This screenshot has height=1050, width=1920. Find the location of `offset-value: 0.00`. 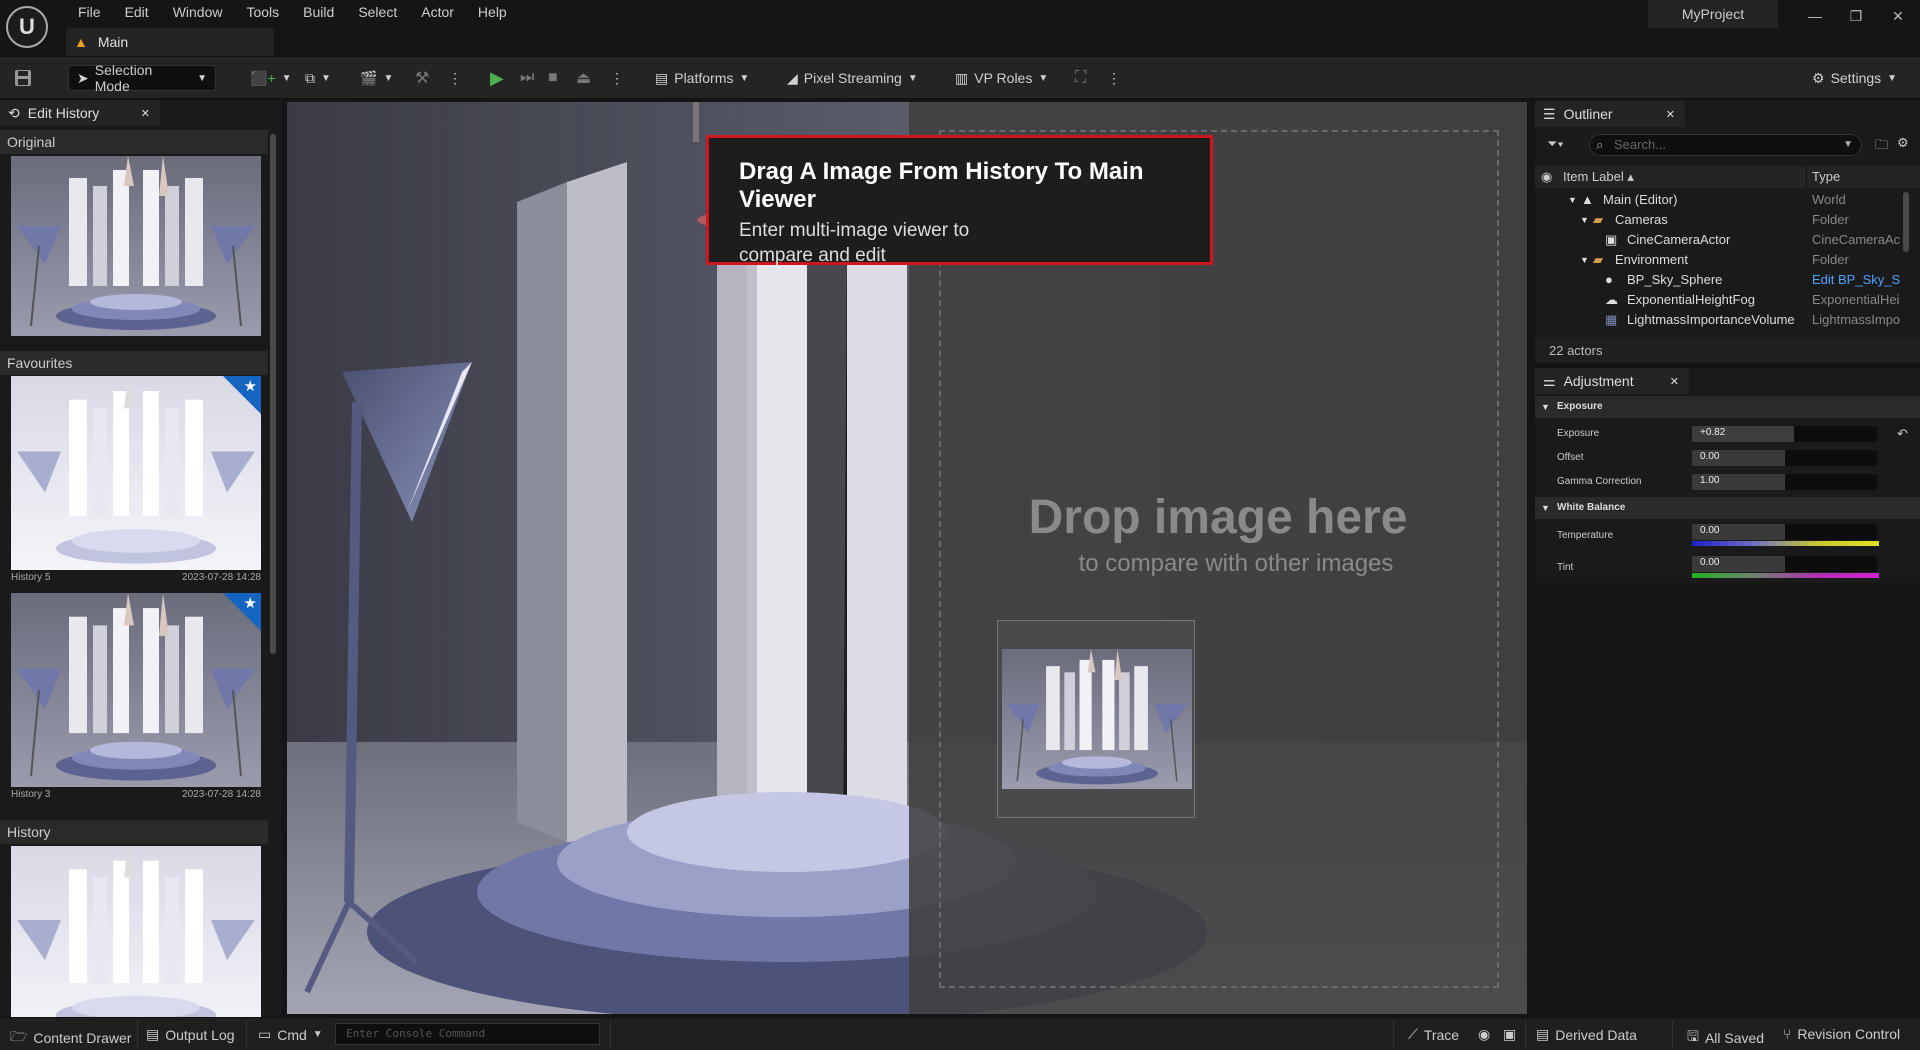

offset-value: 0.00 is located at coordinates (1710, 456).